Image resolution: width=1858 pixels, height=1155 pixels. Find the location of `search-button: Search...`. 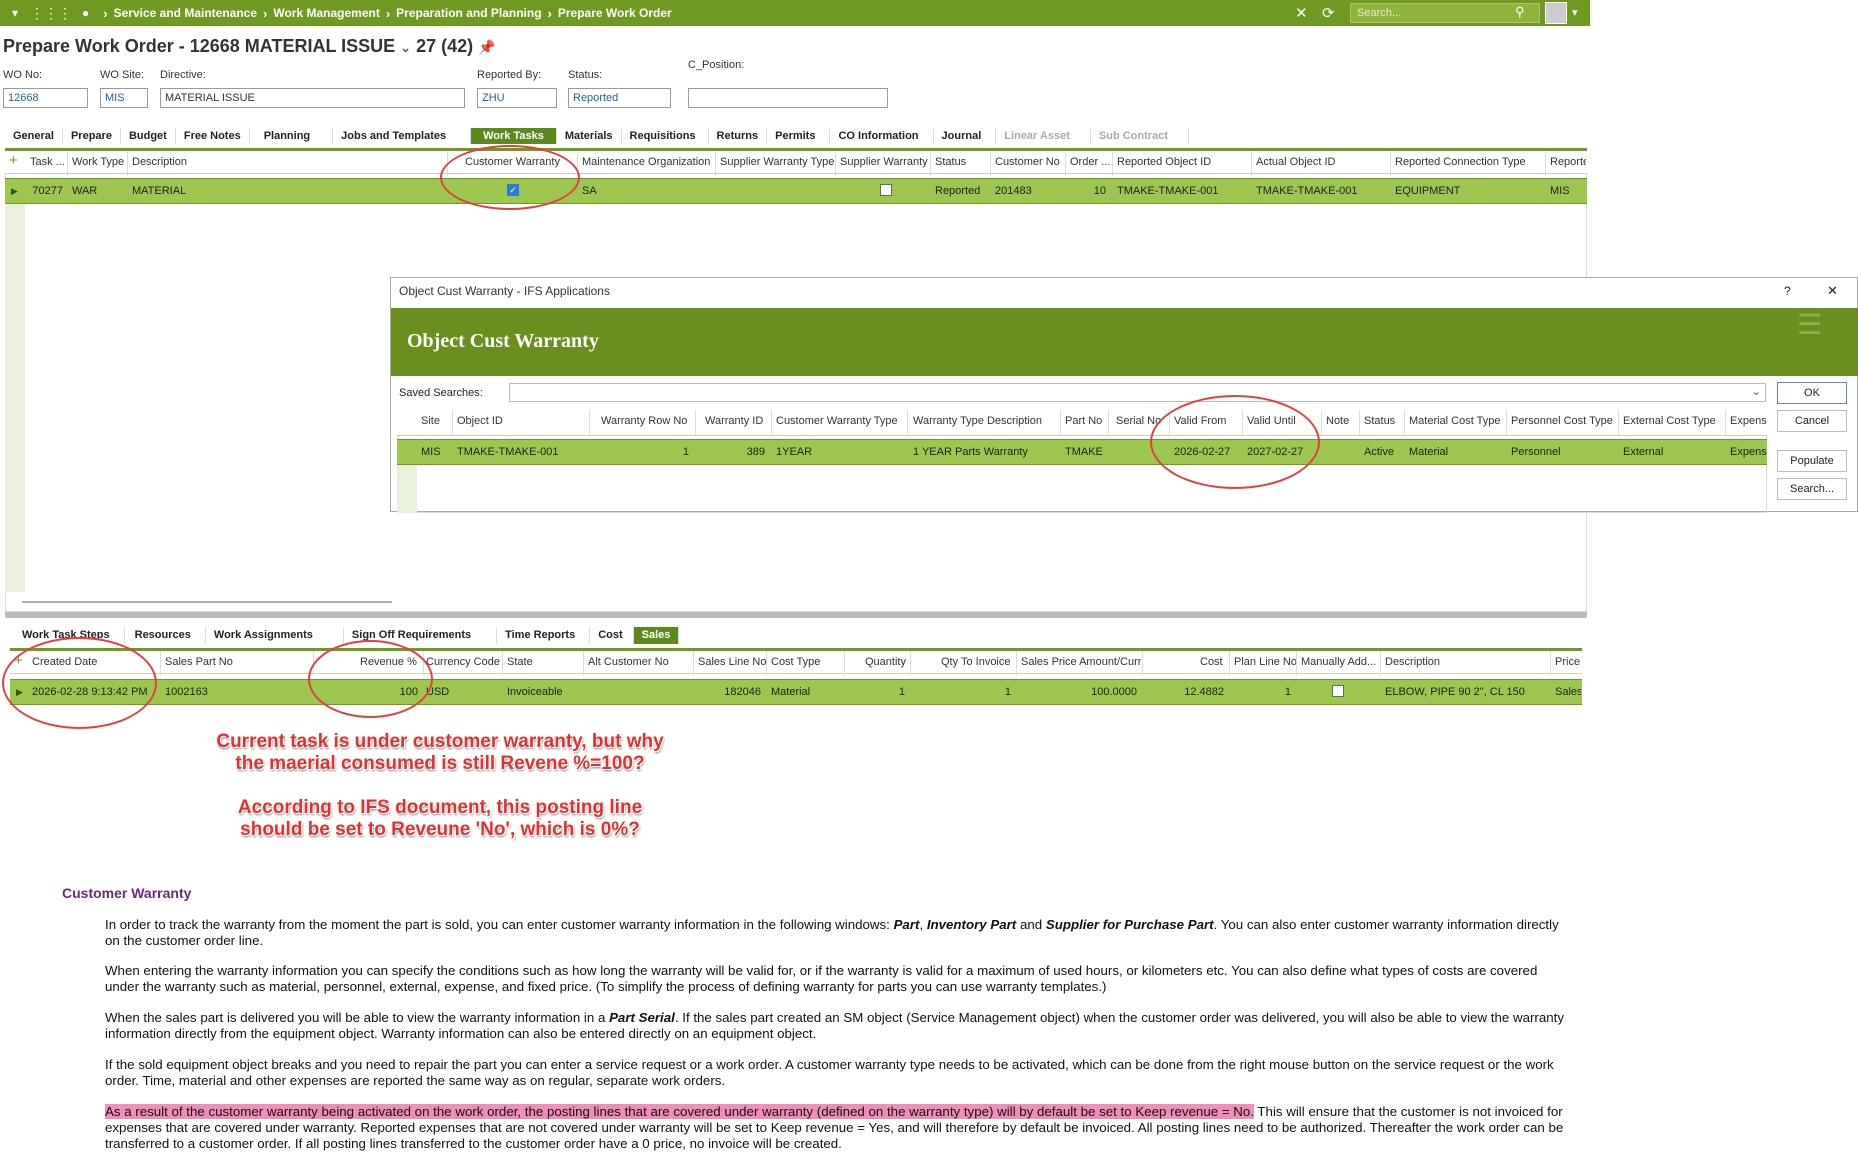

search-button: Search... is located at coordinates (1812, 489).